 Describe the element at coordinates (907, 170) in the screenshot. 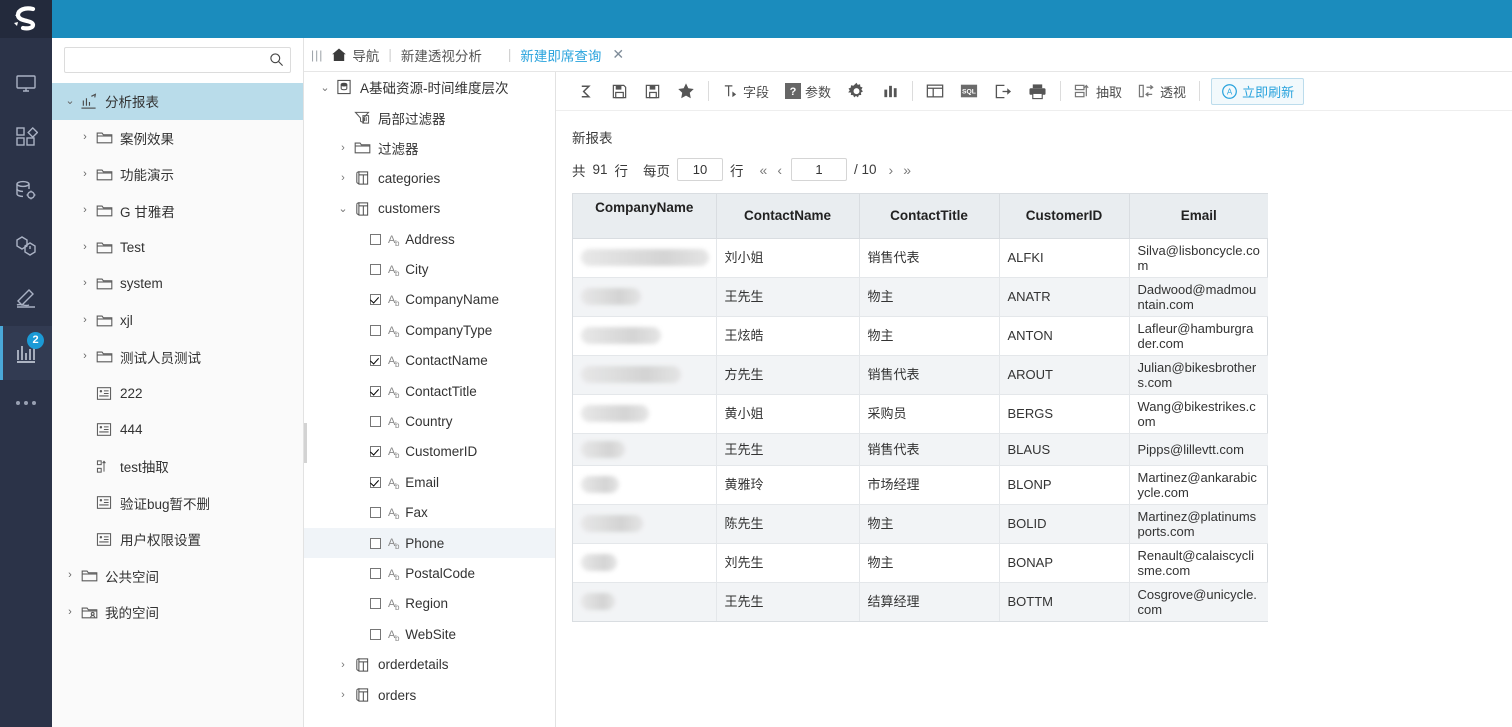

I see `last-page-button: »` at that location.